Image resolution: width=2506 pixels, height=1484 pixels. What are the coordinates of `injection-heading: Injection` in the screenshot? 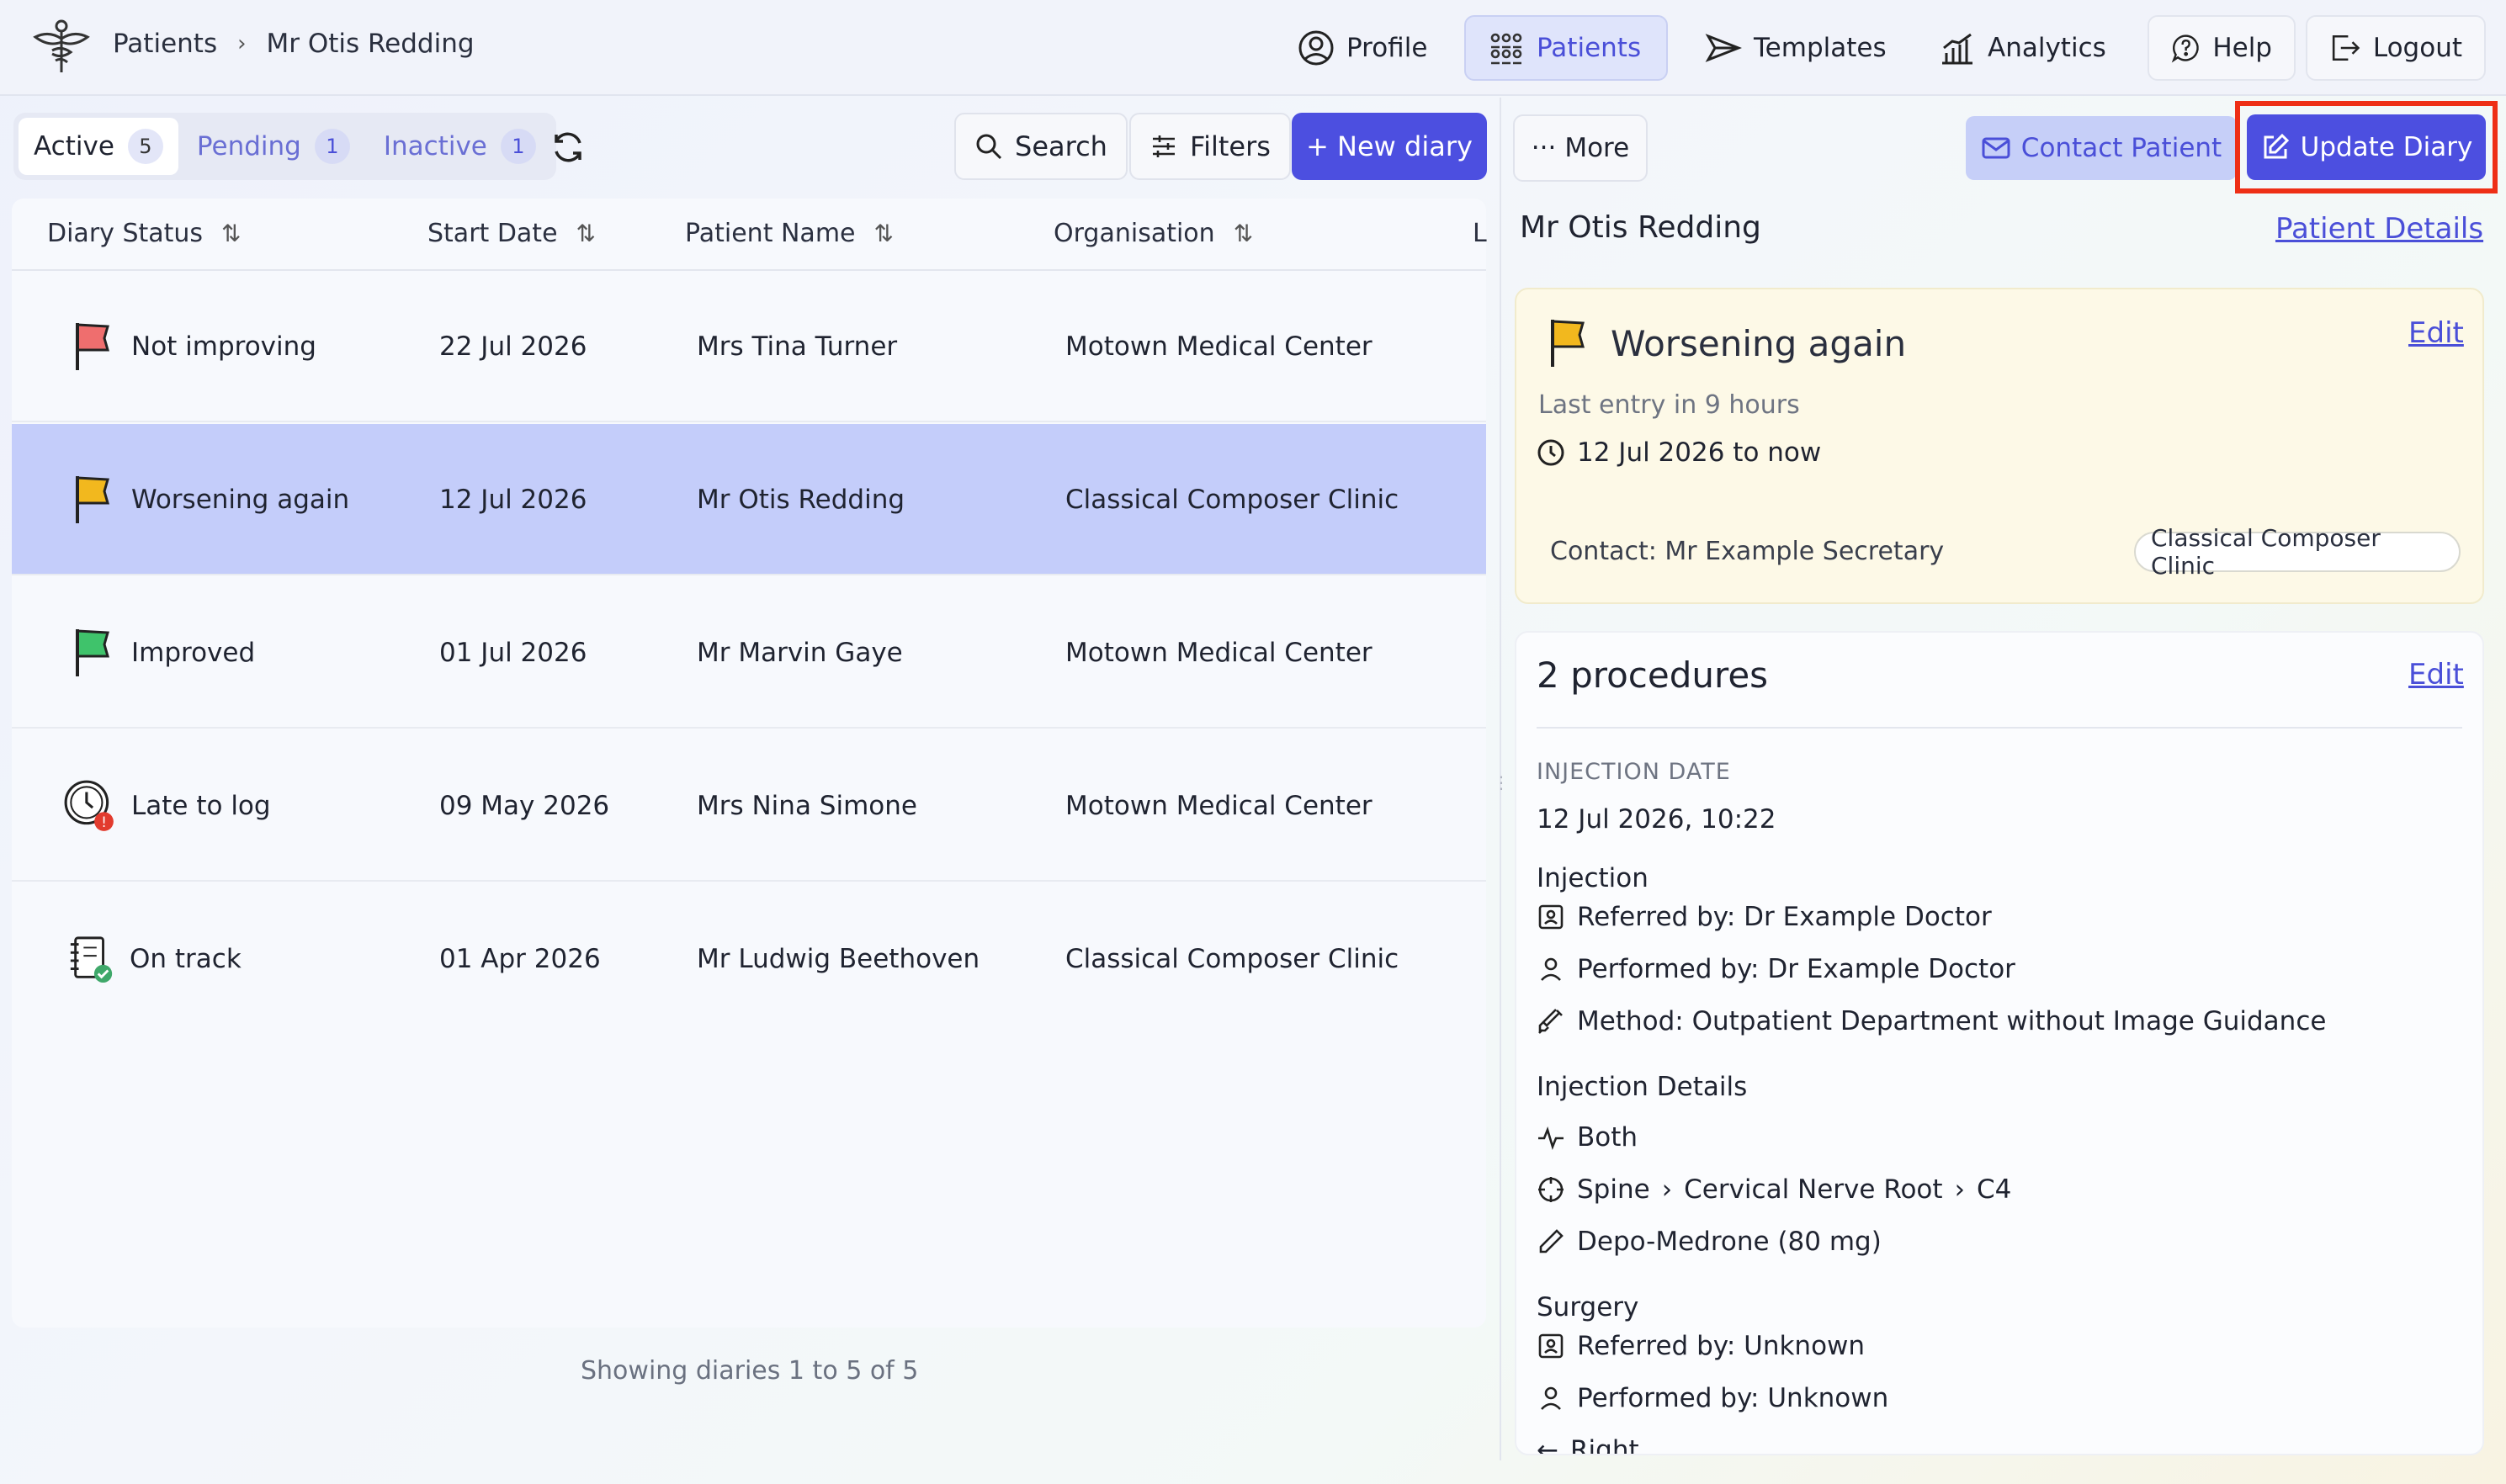 It's located at (1593, 878).